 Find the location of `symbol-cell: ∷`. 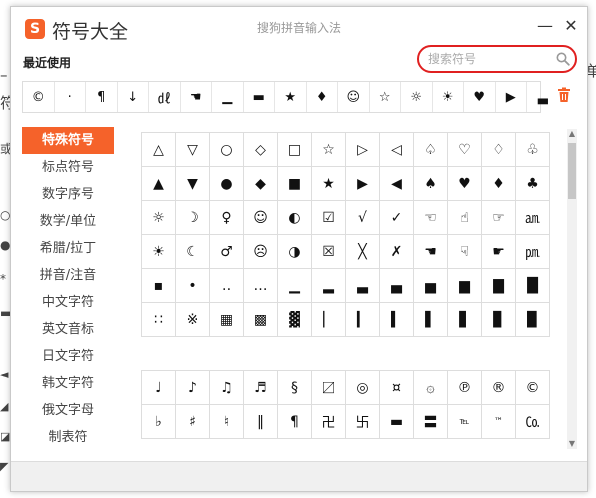

symbol-cell: ∷ is located at coordinates (159, 320).